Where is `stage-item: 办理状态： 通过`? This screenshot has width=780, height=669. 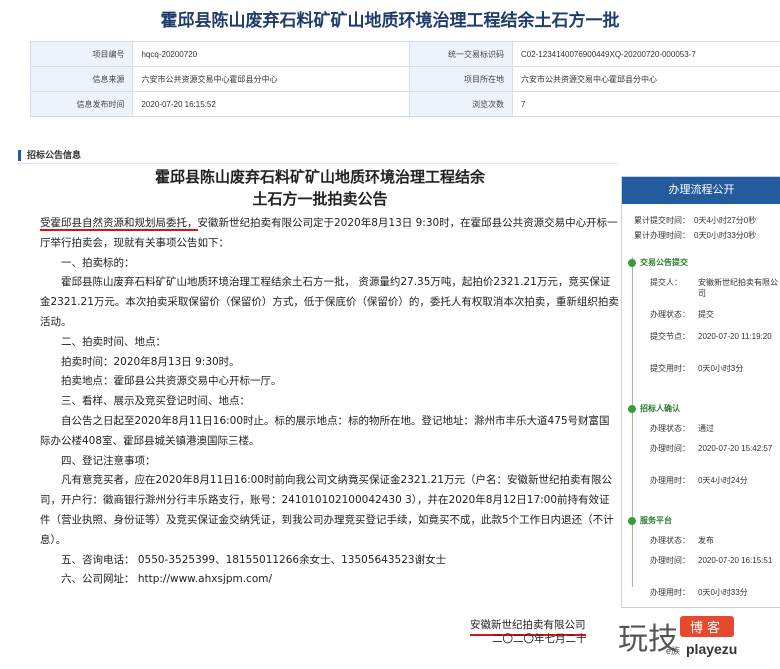
stage-item: 办理状态： 通过 is located at coordinates (682, 428).